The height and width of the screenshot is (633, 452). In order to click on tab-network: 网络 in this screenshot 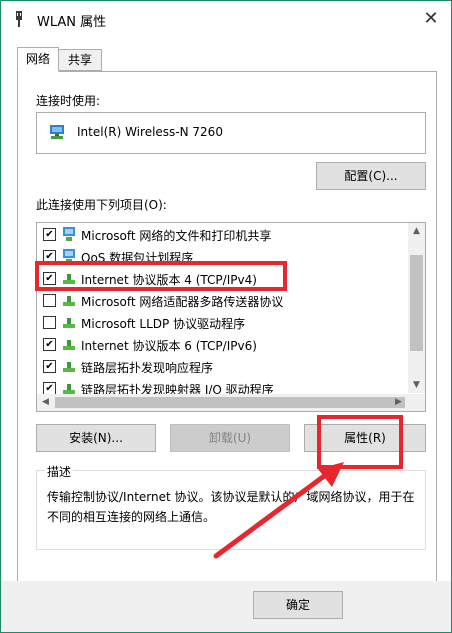, I will do `click(38, 59)`.